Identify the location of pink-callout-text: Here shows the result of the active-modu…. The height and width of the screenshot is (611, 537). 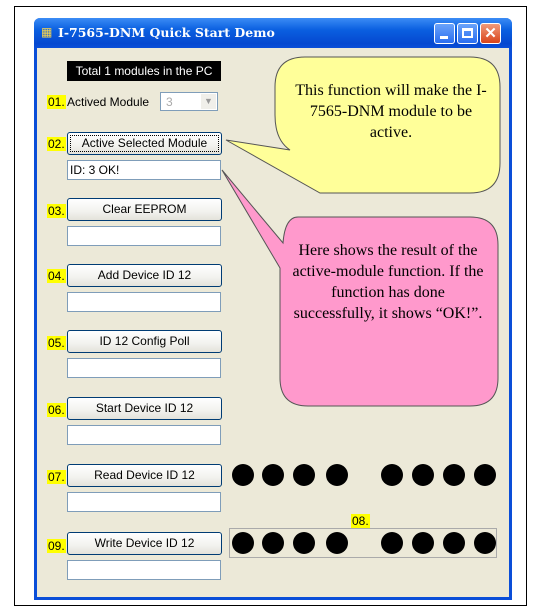
(388, 282).